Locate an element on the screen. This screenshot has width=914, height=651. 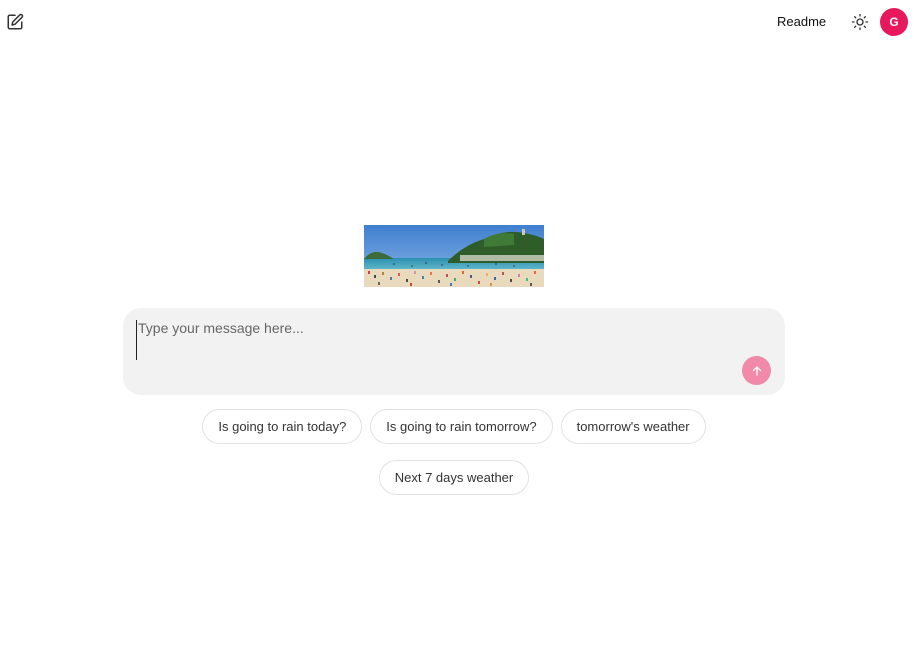
beach-photo-graphic is located at coordinates (454, 256).